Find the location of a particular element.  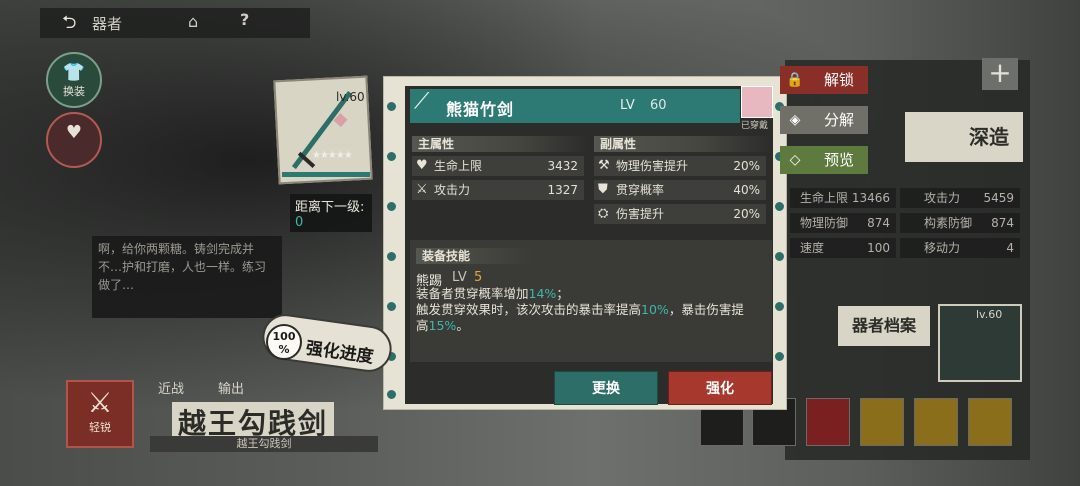

skill-lv-label: LV is located at coordinates (459, 277).